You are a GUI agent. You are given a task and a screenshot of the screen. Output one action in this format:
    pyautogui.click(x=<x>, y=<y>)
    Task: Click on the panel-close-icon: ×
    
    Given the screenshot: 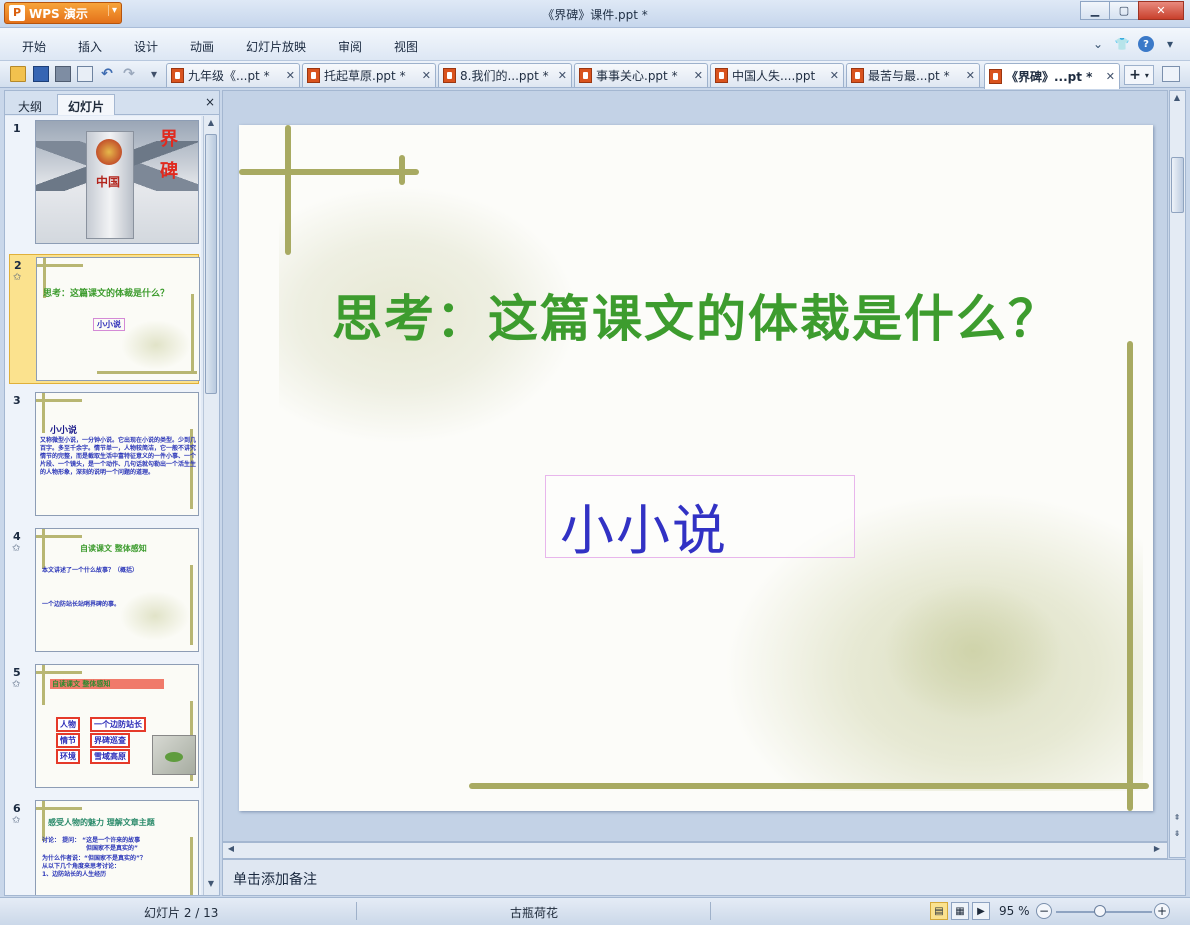 What is the action you would take?
    pyautogui.click(x=210, y=102)
    